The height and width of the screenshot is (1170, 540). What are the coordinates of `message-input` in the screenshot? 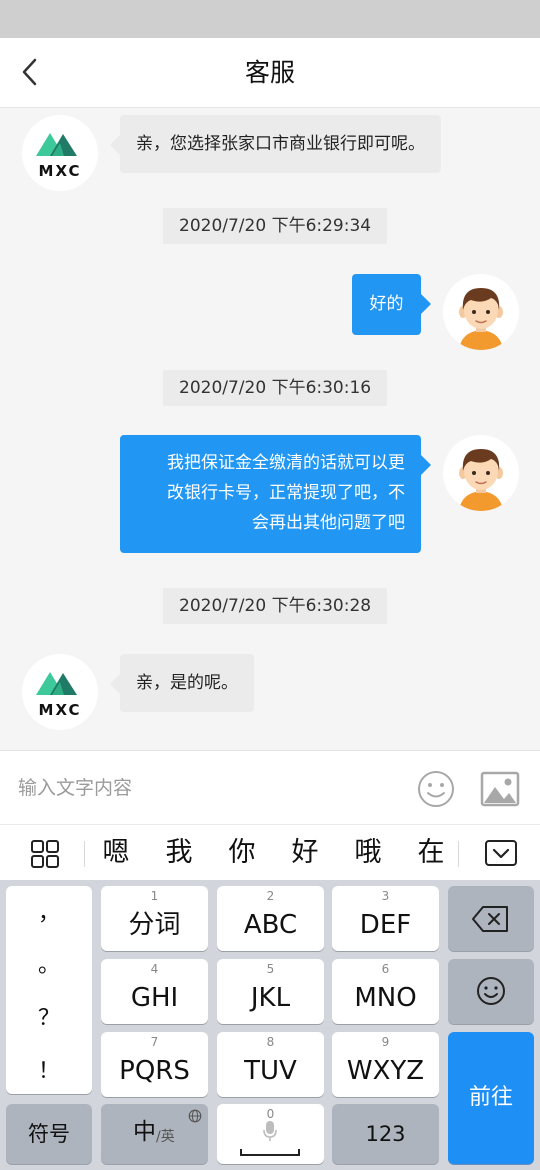 It's located at (208, 788).